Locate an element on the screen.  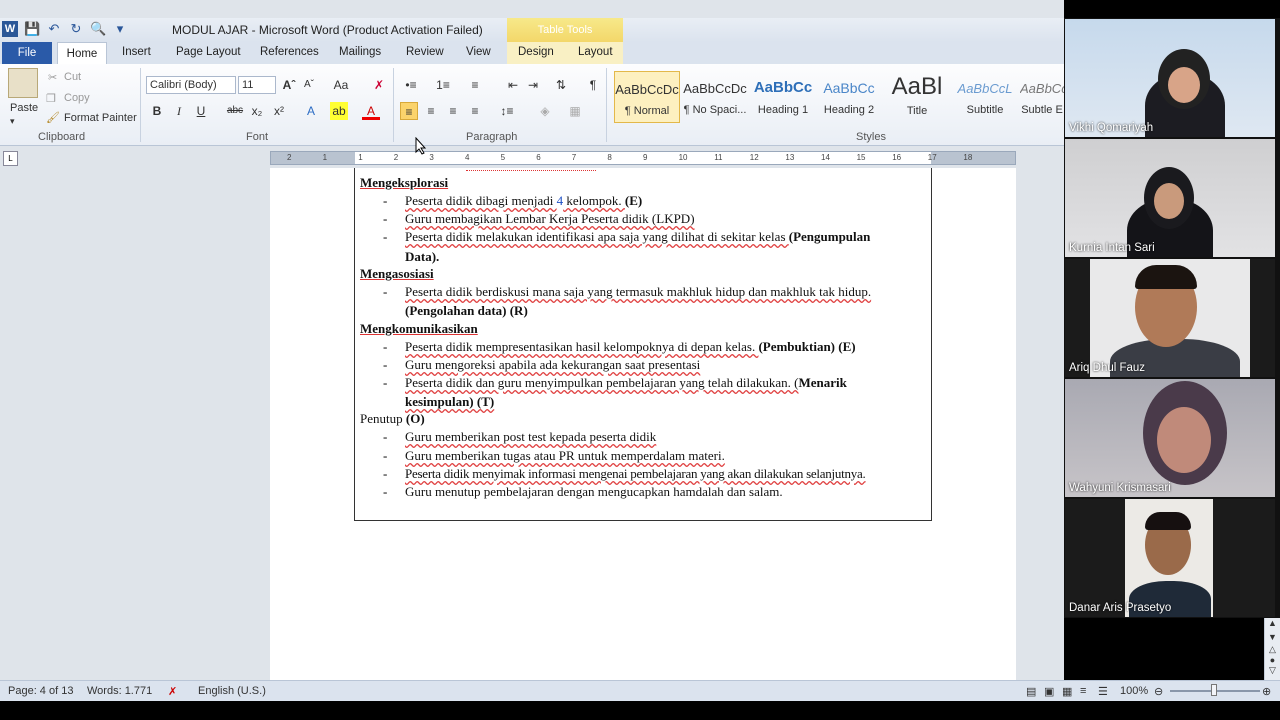
browse-object-icon: ● is located at coordinates (1272, 660).